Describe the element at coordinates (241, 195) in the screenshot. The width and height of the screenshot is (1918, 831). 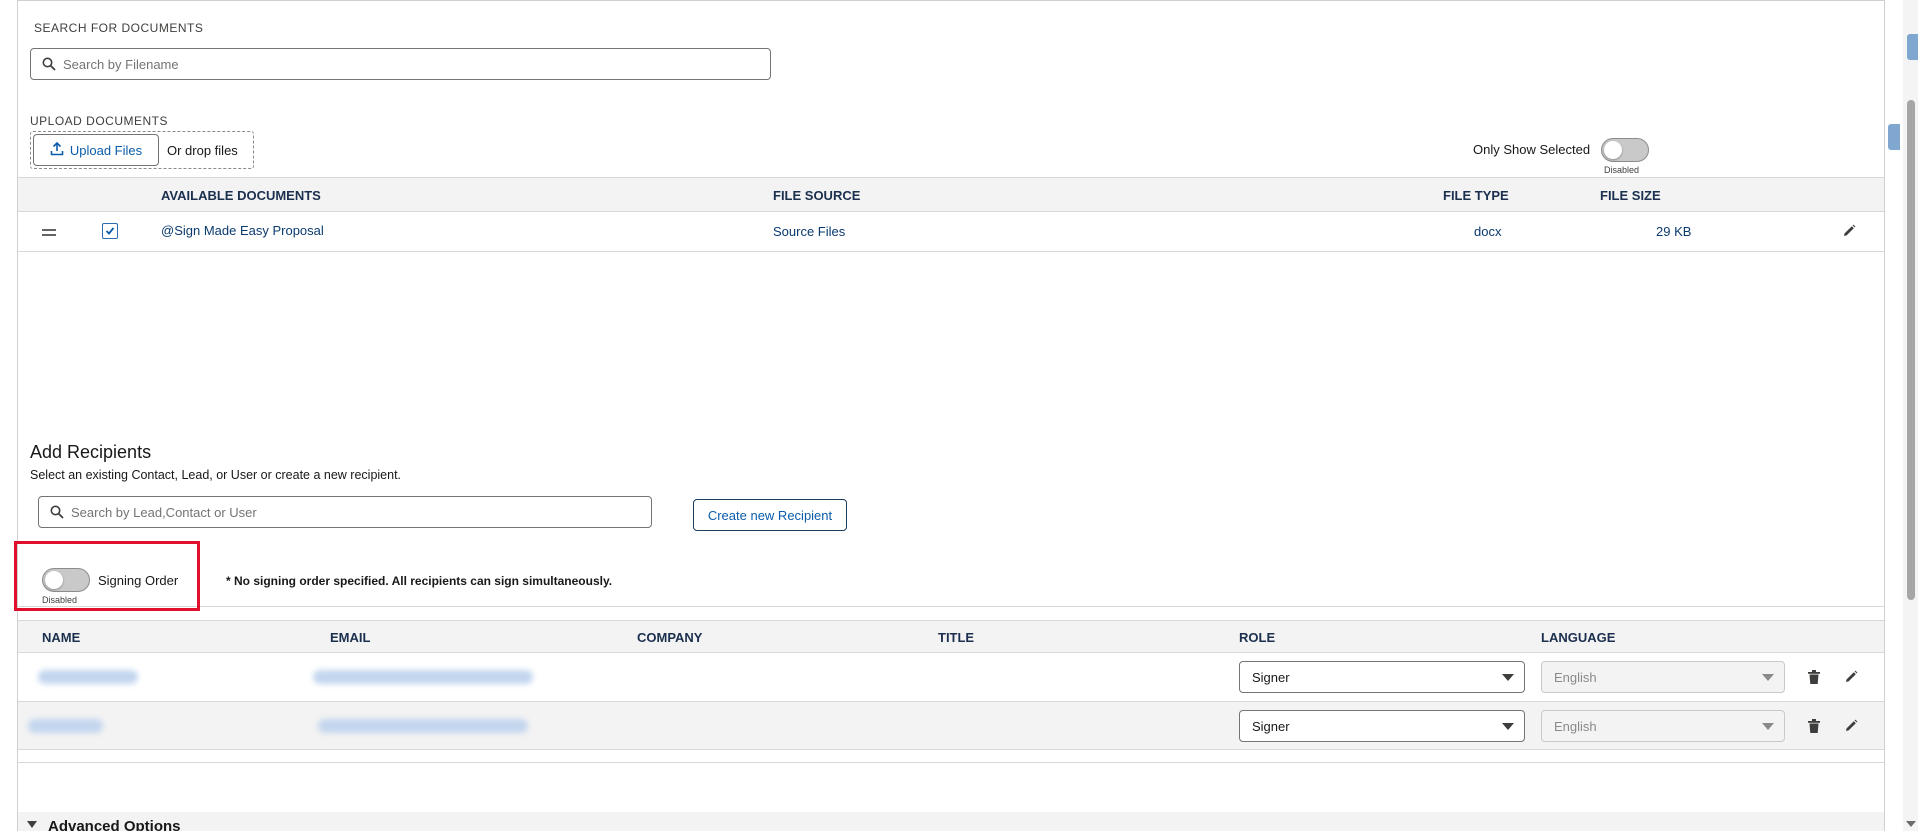
I see `col-available-documents: AVAILABLE DOCUMENTS` at that location.